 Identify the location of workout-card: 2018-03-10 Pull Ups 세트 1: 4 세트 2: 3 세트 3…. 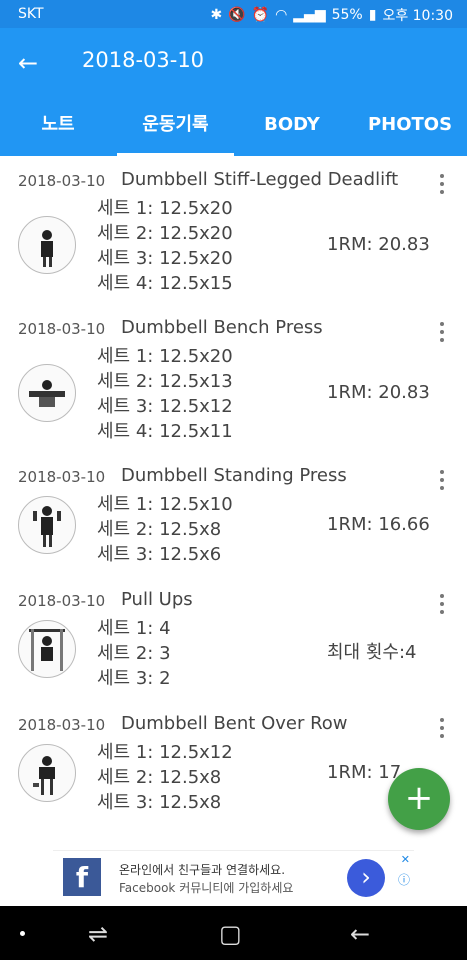
(233, 638).